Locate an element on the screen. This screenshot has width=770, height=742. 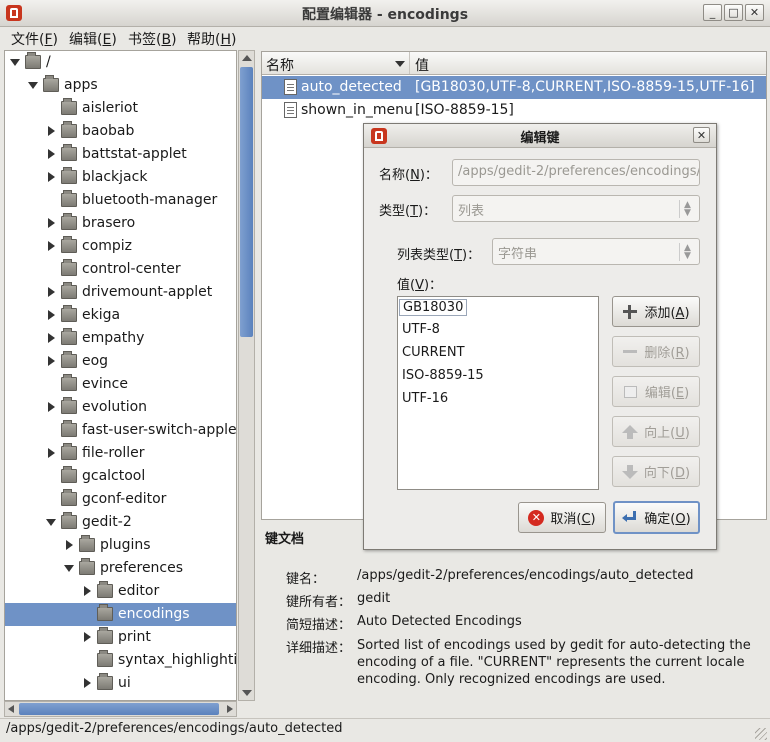
tree-scroll-thumb is located at coordinates (246, 202).